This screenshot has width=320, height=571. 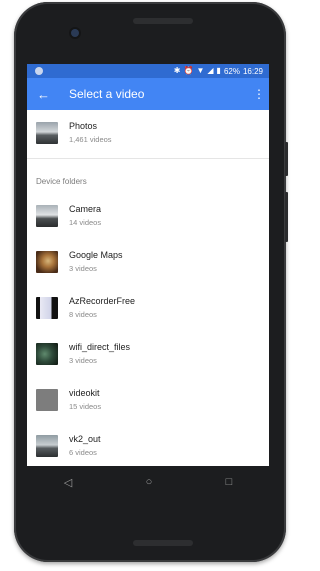 I want to click on bluetooth-icon: ✱, so click(x=177, y=70).